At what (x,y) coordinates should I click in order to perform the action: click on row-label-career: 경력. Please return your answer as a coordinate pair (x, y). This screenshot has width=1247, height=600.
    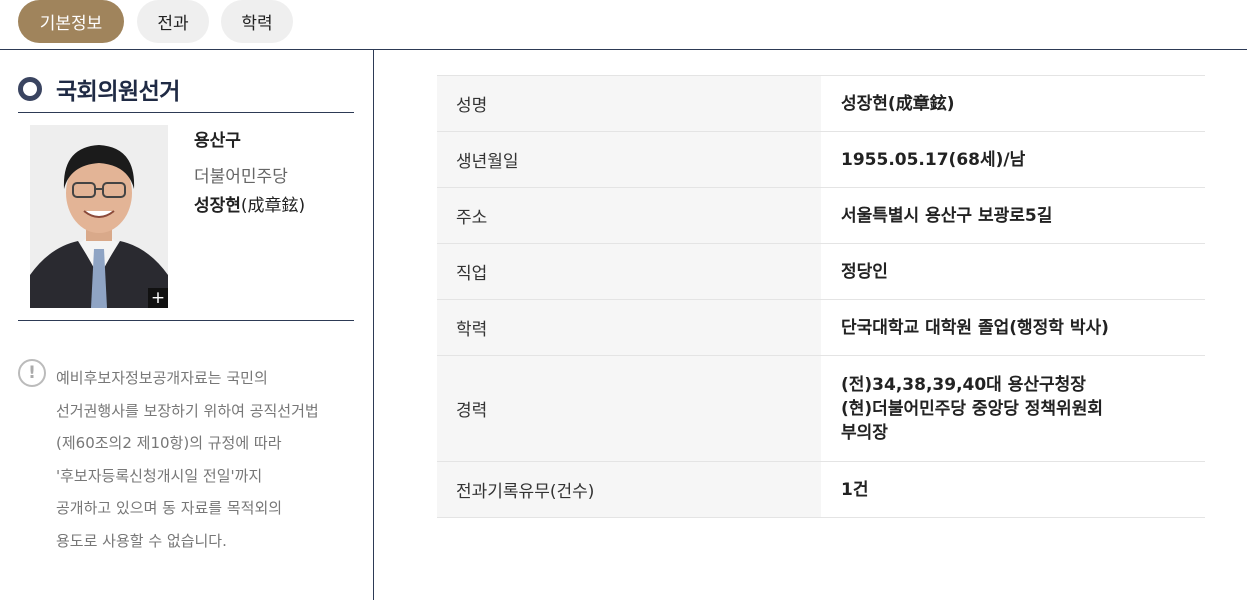
    Looking at the image, I should click on (629, 408).